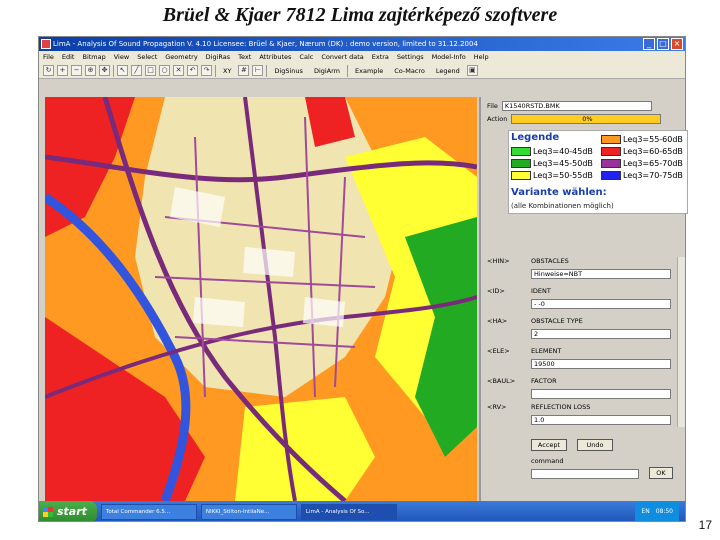 This screenshot has width=720, height=540. What do you see at coordinates (601, 364) in the screenshot?
I see `element-input: 19500` at bounding box center [601, 364].